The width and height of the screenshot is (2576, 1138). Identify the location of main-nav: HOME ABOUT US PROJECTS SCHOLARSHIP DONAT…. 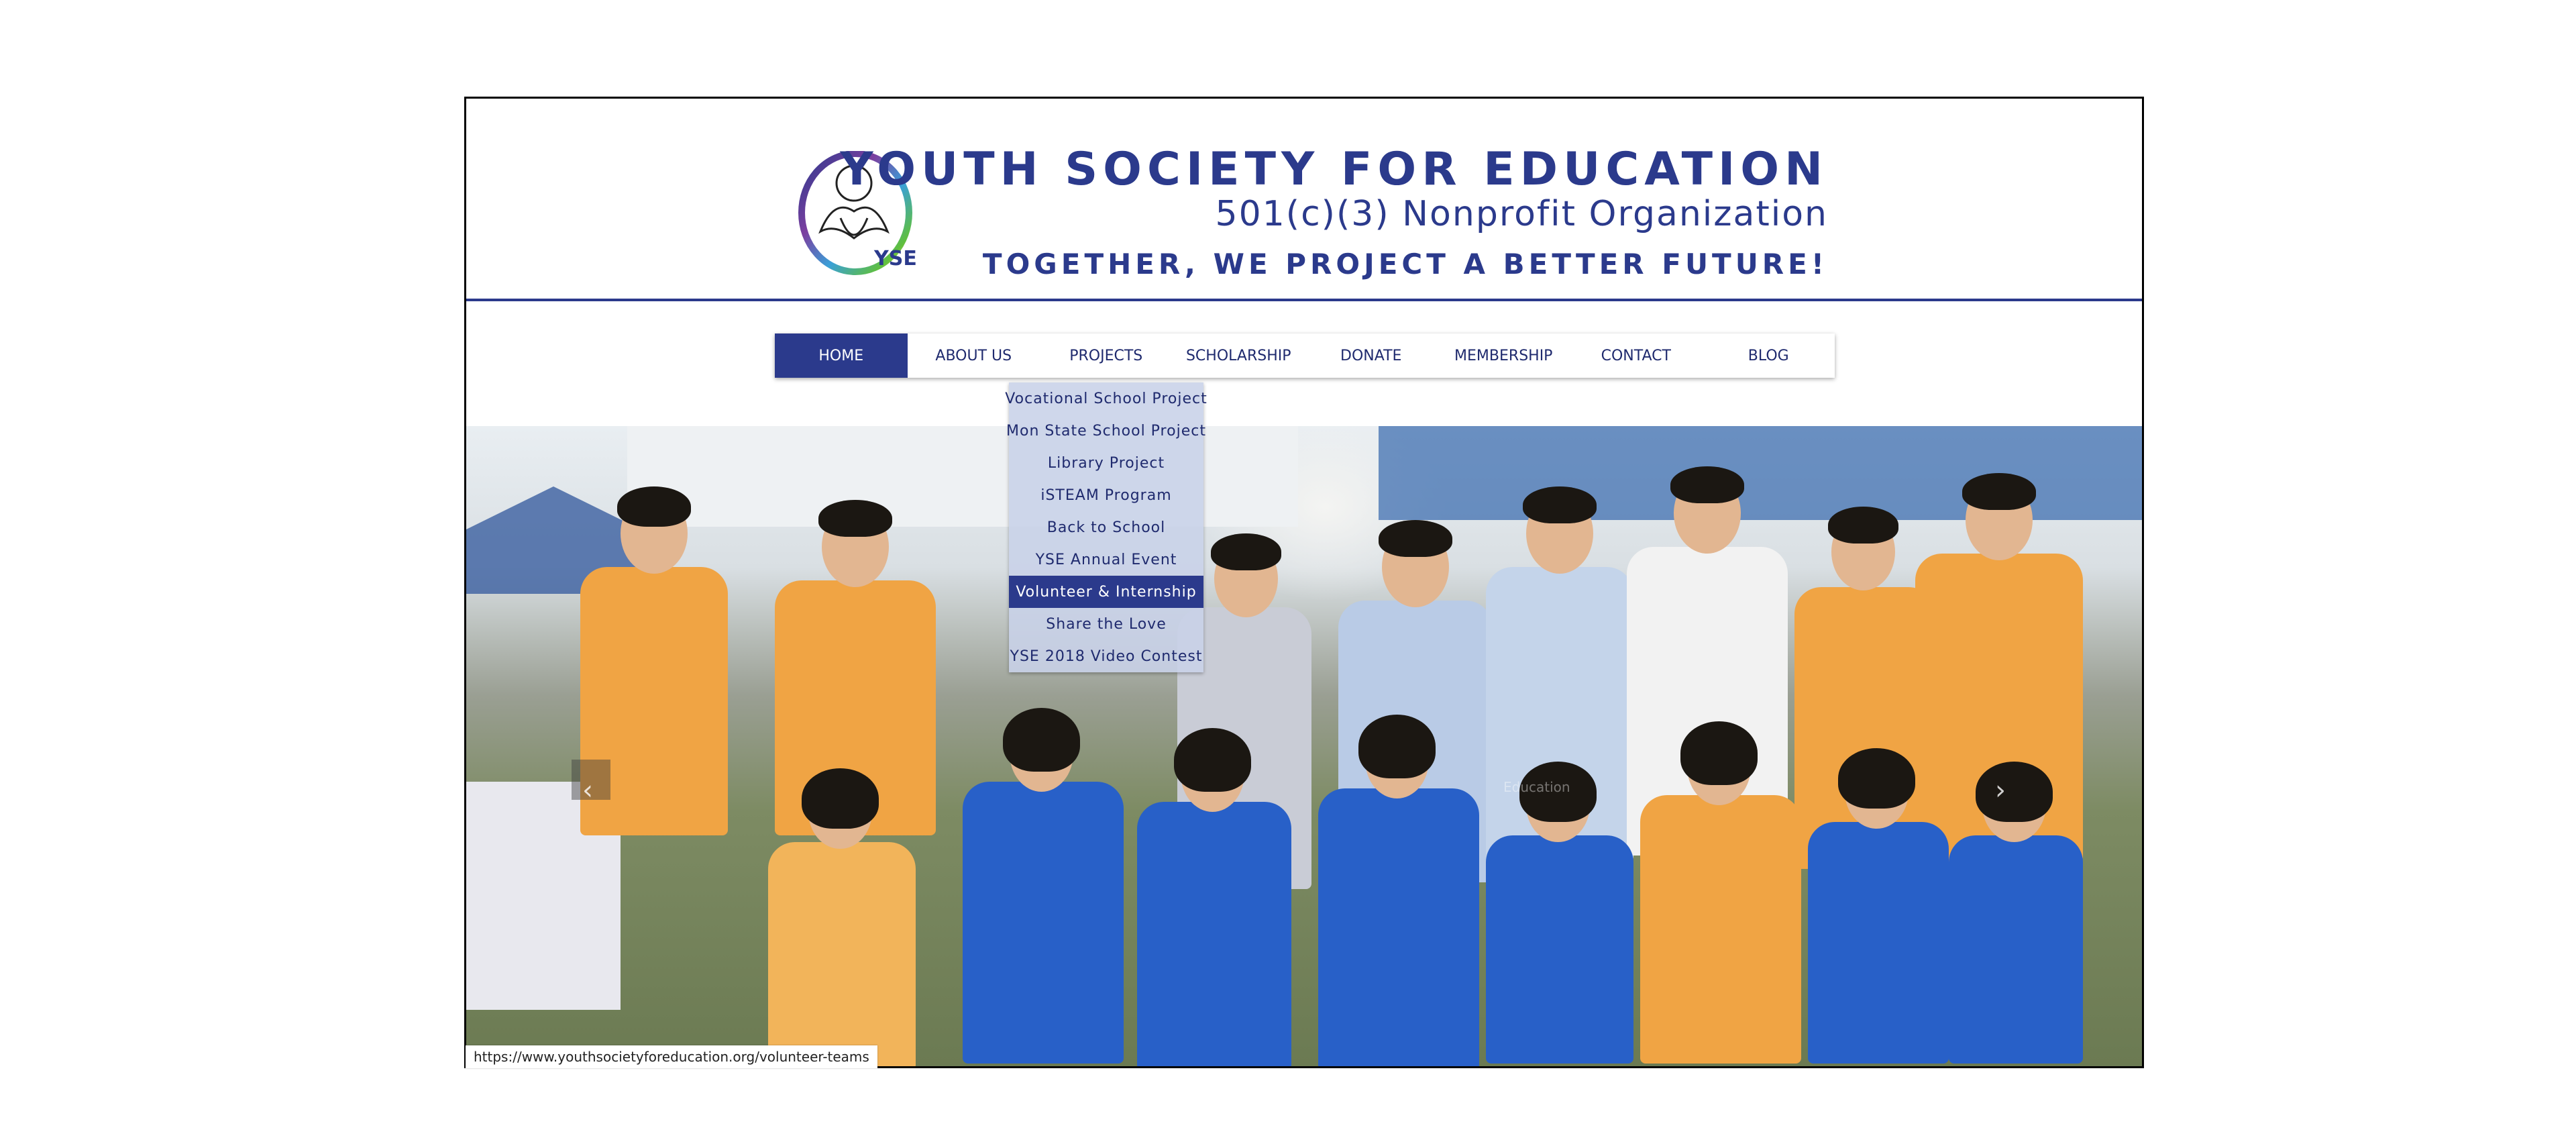
(1305, 355).